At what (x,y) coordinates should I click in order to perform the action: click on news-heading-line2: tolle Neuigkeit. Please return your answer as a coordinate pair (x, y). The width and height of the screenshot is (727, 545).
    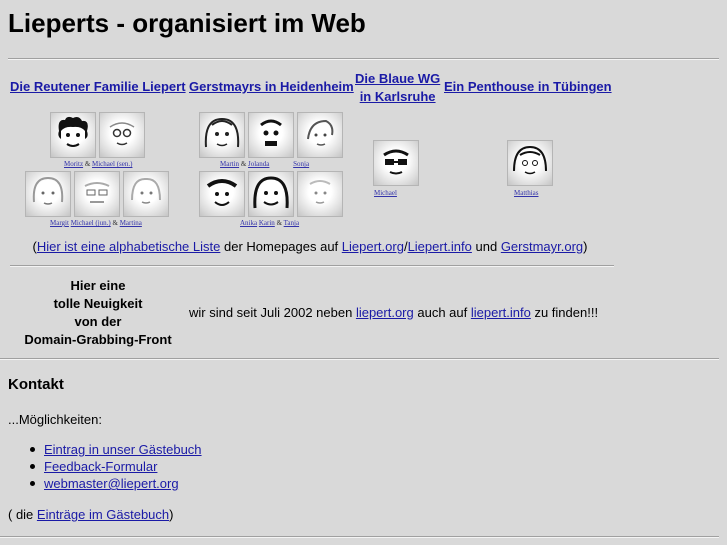
    Looking at the image, I should click on (98, 303).